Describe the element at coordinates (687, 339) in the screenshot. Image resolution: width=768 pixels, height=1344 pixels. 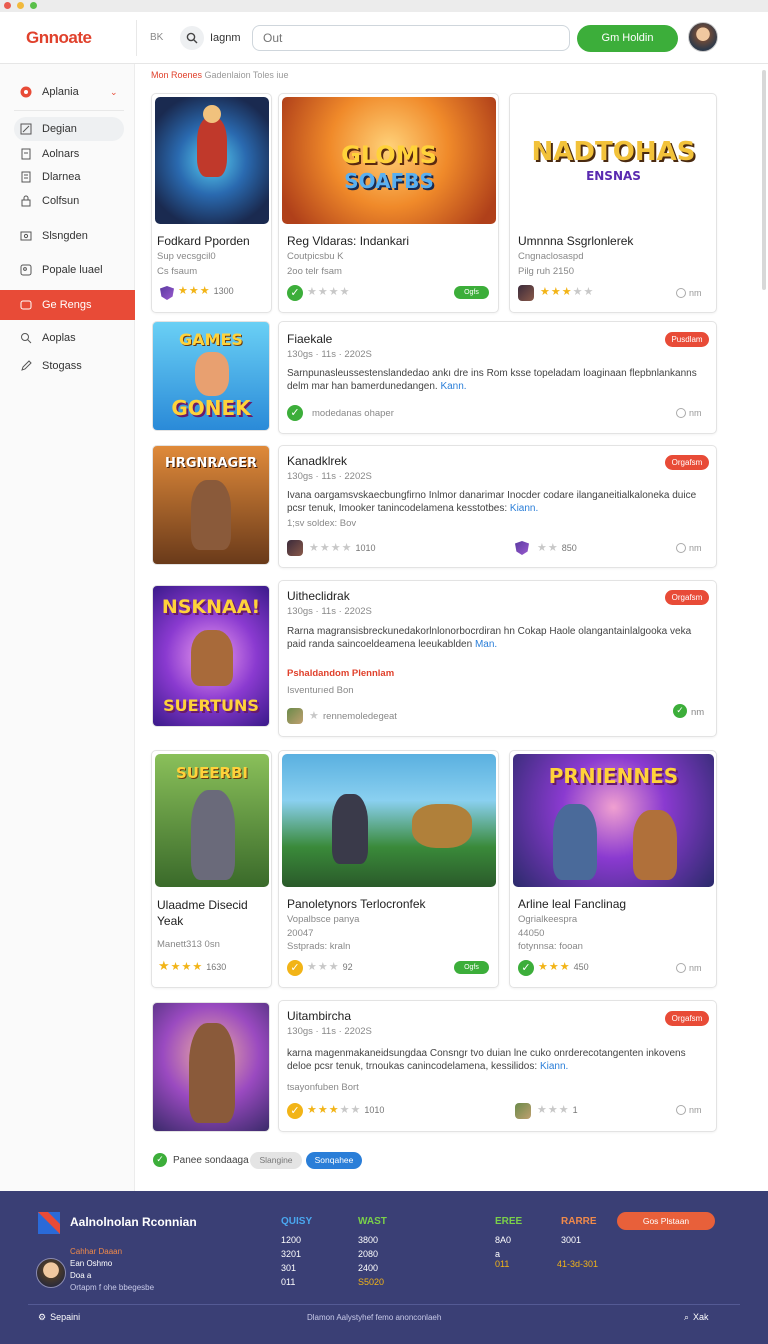
I see `status-badge: Pusdlam` at that location.